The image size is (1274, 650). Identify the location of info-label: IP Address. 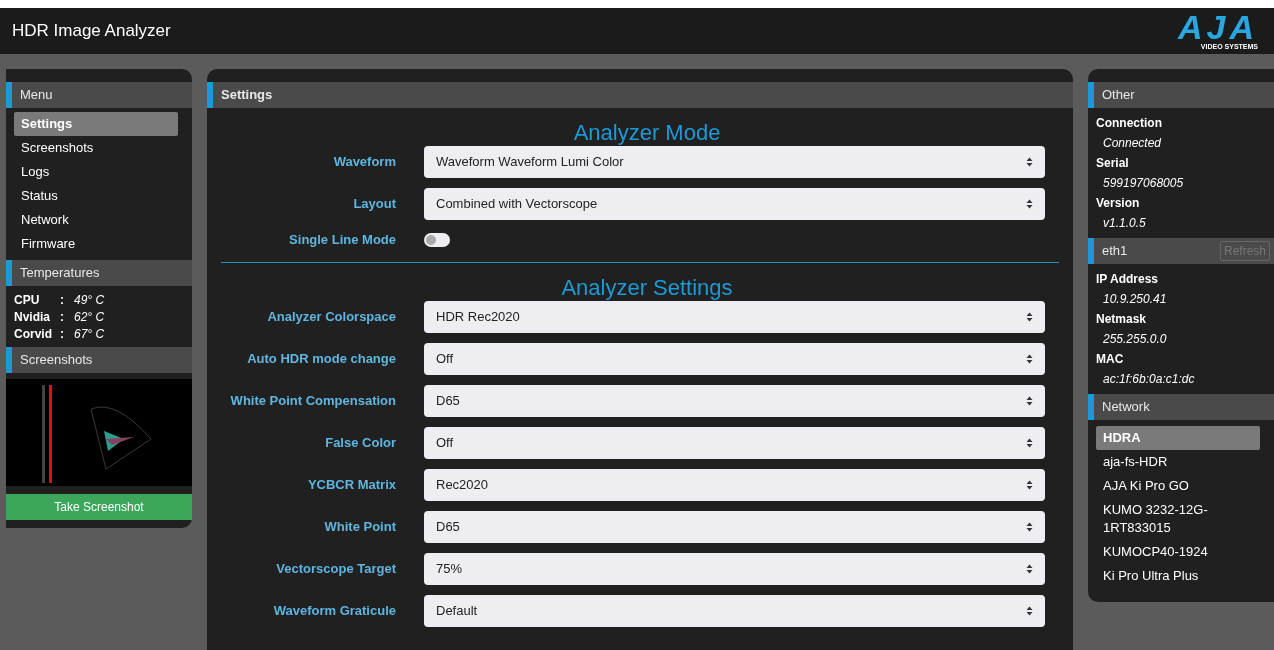
(1128, 279).